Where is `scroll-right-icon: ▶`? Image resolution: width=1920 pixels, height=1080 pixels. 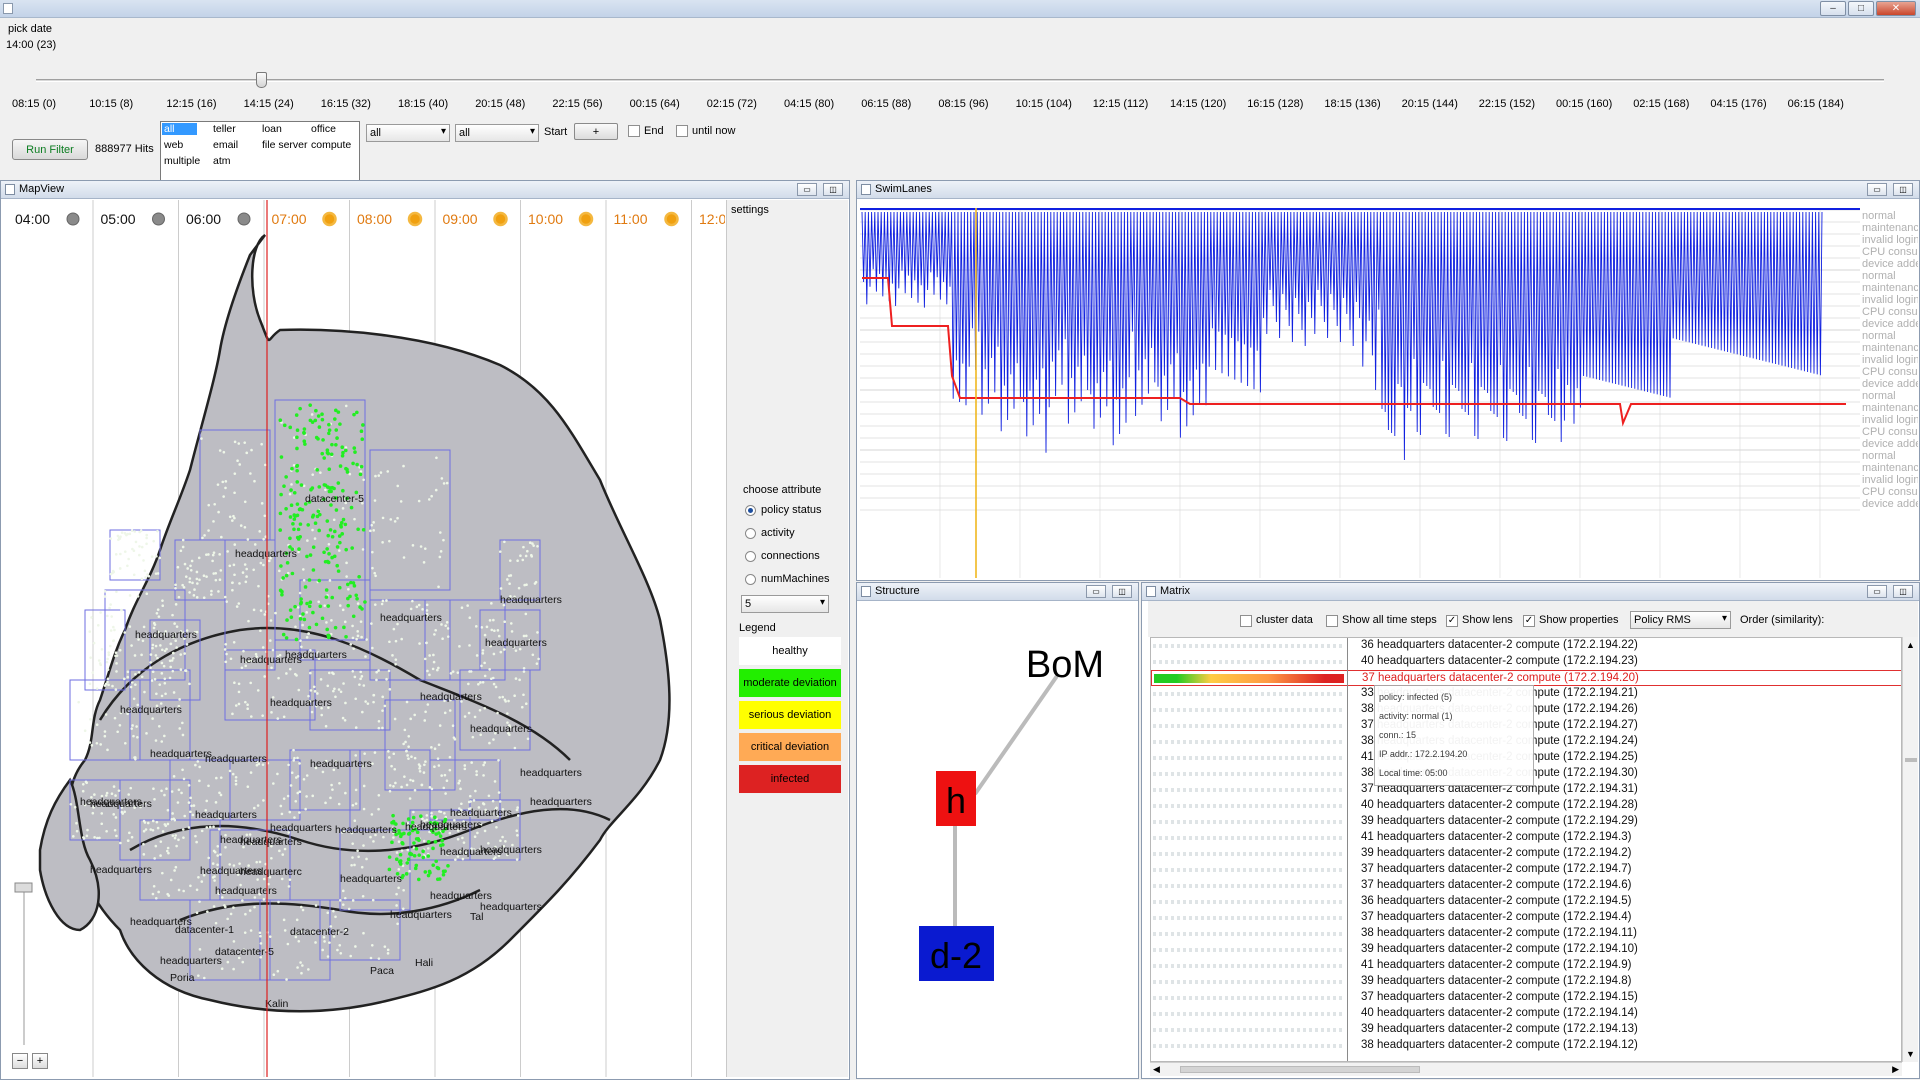
scroll-right-icon: ▶ is located at coordinates (1895, 1069).